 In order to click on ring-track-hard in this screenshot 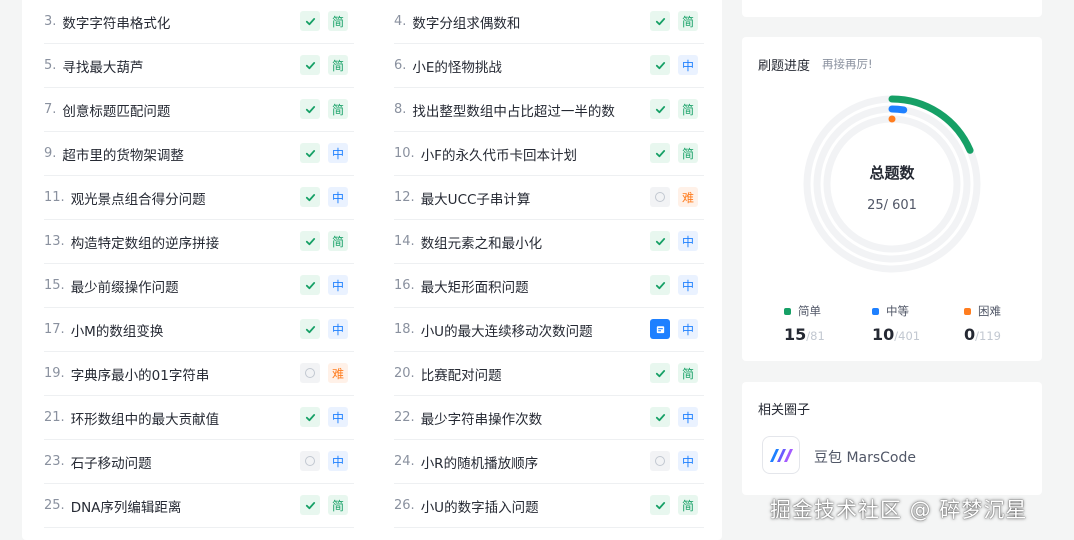, I will do `click(892, 184)`.